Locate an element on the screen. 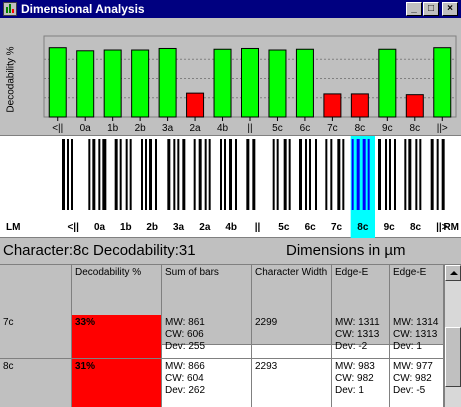  chart-tick-label-8: 5c is located at coordinates (277, 128).